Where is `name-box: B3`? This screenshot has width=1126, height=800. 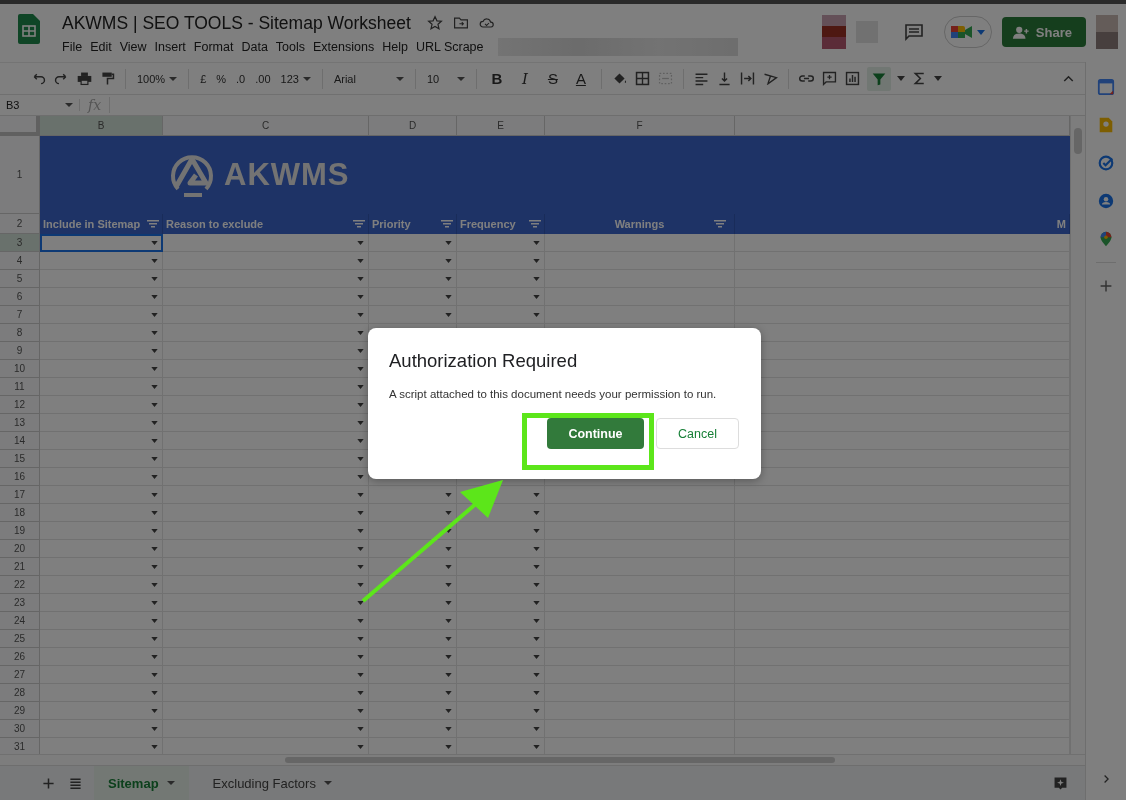 name-box: B3 is located at coordinates (40, 105).